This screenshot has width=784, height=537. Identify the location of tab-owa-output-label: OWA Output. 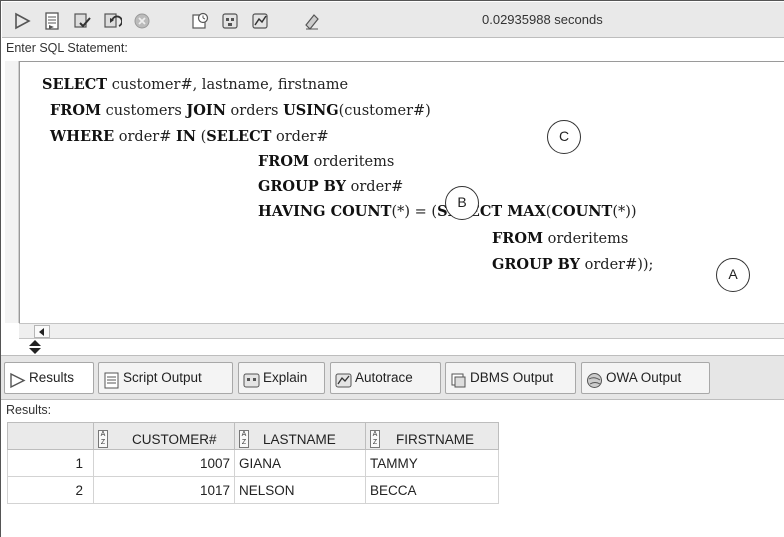
(644, 377).